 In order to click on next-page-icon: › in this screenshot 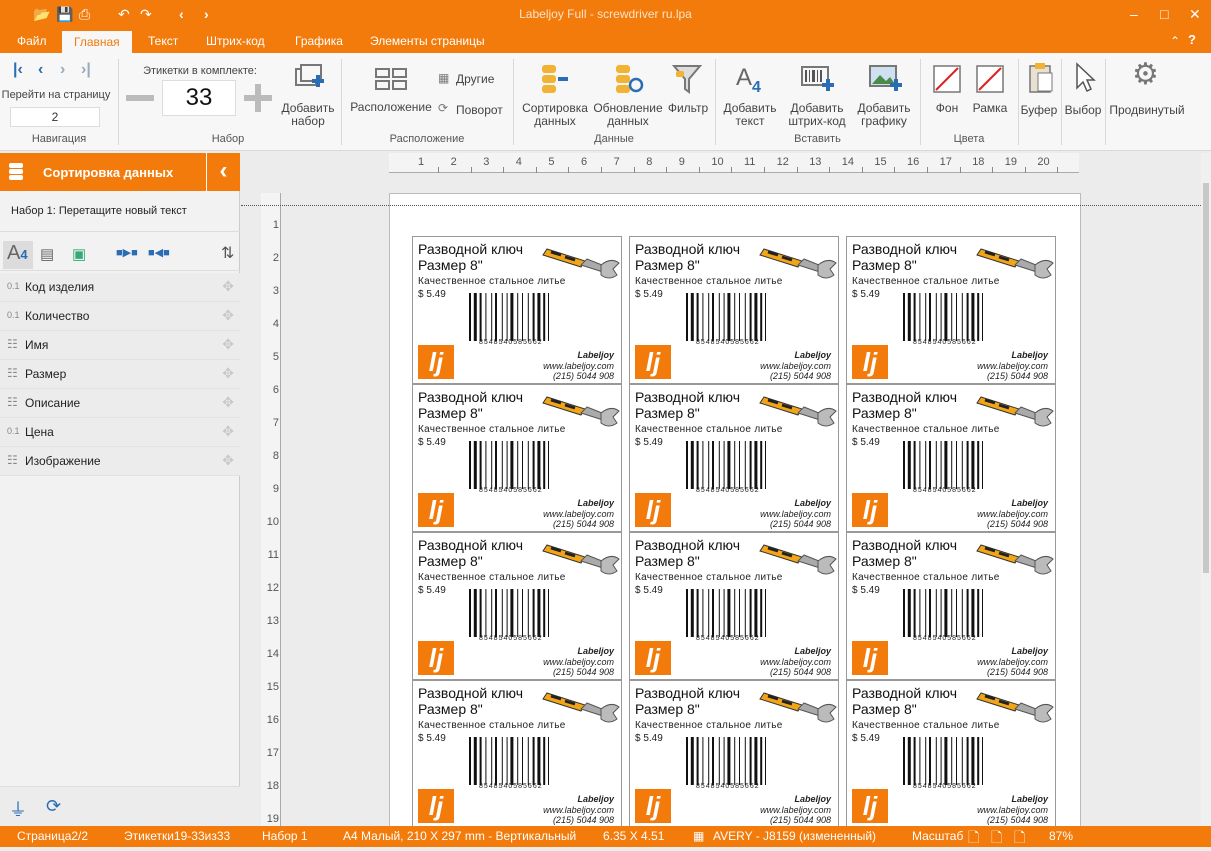, I will do `click(62, 70)`.